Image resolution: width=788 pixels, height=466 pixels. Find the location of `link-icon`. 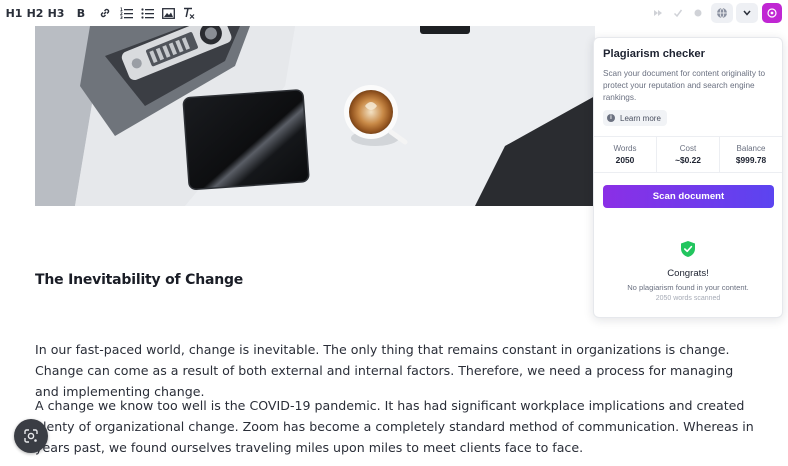

link-icon is located at coordinates (105, 13).